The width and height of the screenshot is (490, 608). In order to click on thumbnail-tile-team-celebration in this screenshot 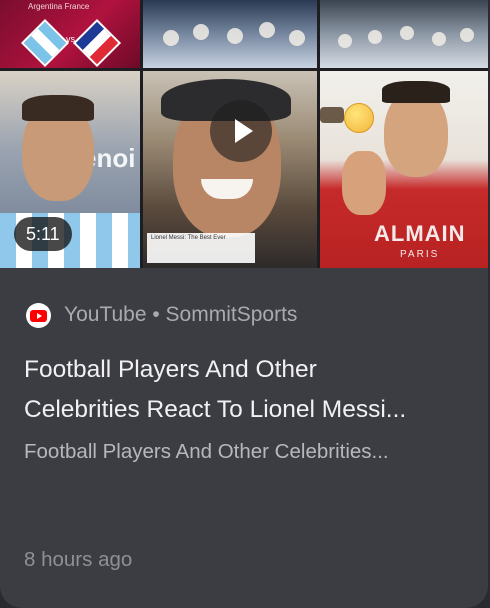, I will do `click(230, 34)`.